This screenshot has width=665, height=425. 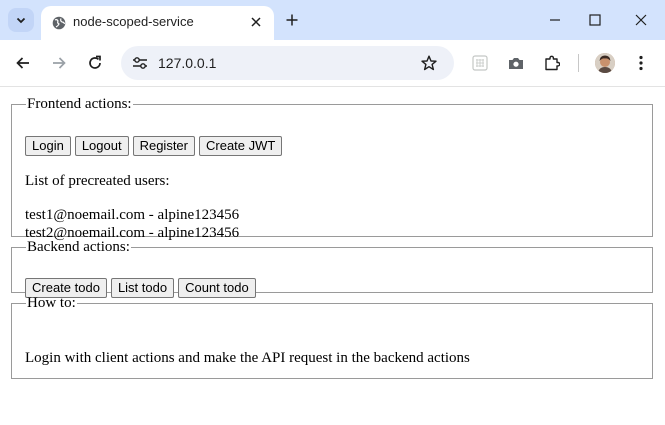 I want to click on browser-toolbar: 127.0.0.1, so click(x=332, y=63).